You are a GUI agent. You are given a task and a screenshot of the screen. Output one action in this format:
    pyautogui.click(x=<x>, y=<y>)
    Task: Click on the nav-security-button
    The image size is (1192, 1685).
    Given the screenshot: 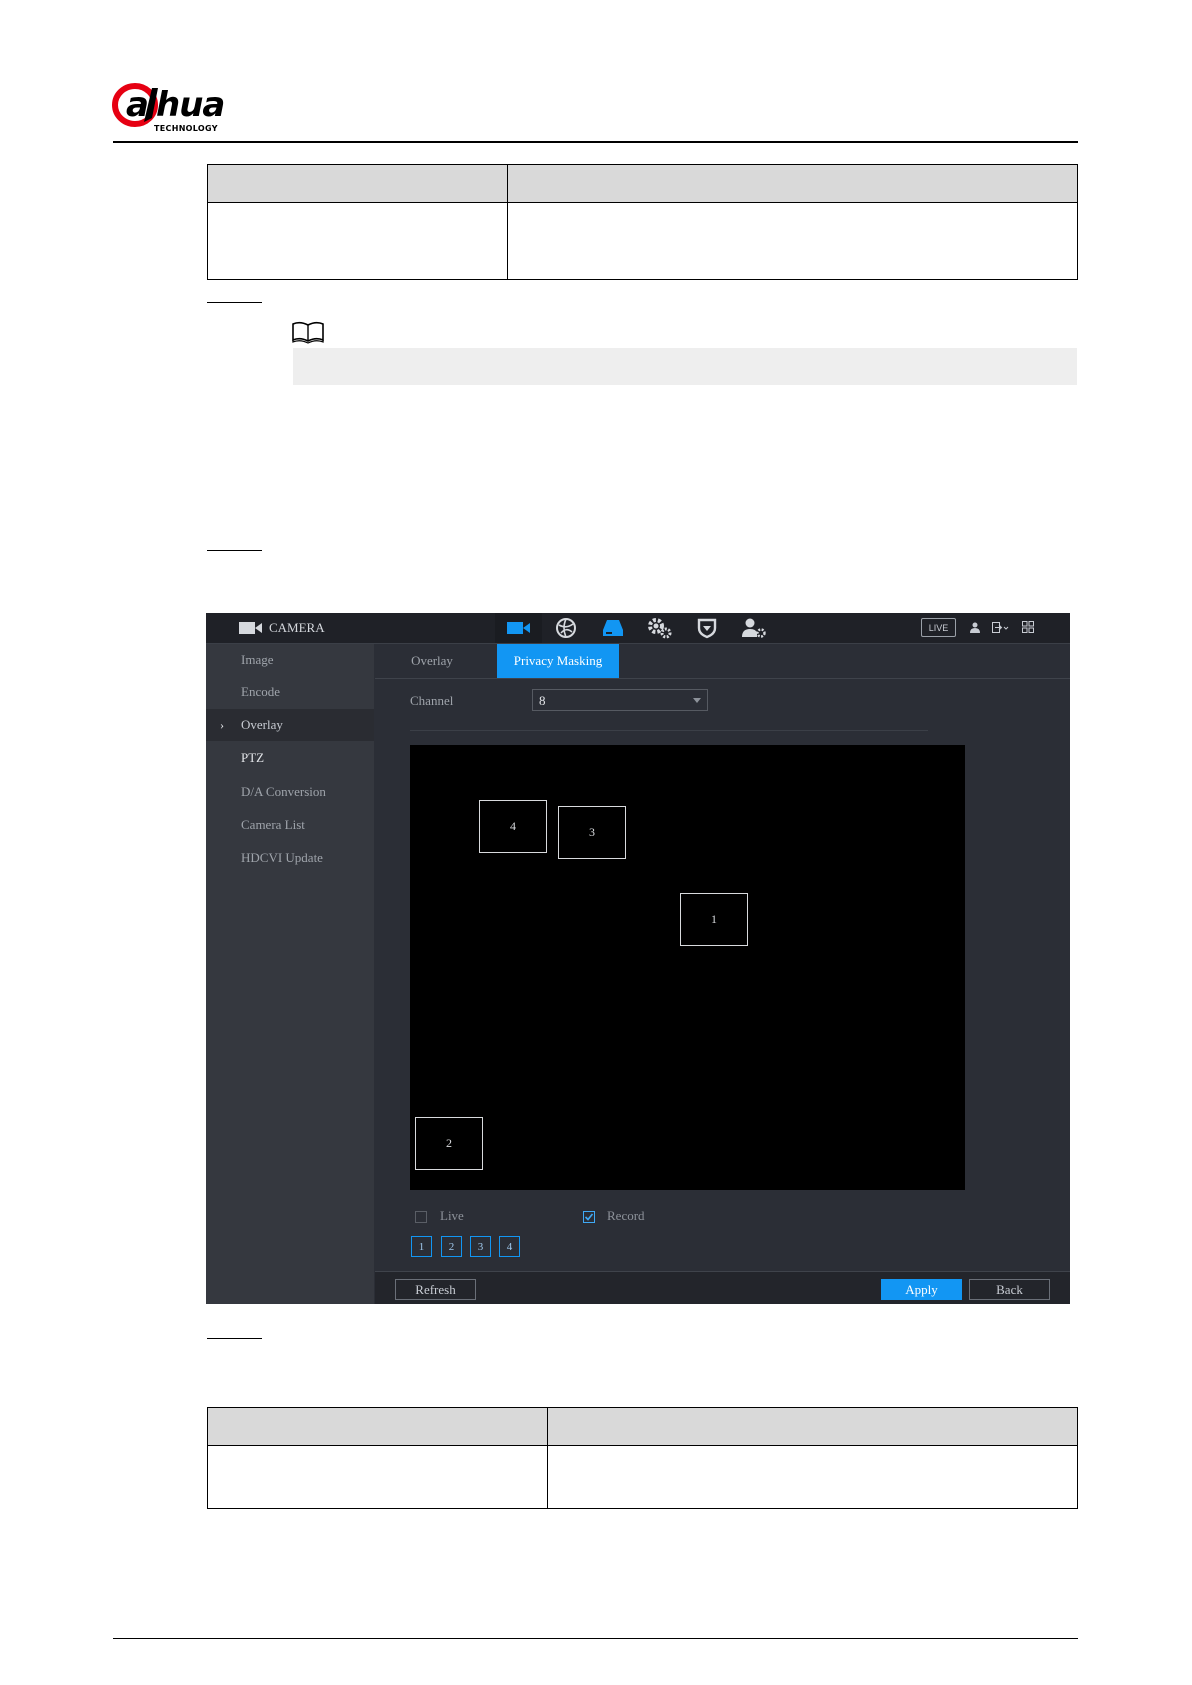 What is the action you would take?
    pyautogui.click(x=706, y=628)
    